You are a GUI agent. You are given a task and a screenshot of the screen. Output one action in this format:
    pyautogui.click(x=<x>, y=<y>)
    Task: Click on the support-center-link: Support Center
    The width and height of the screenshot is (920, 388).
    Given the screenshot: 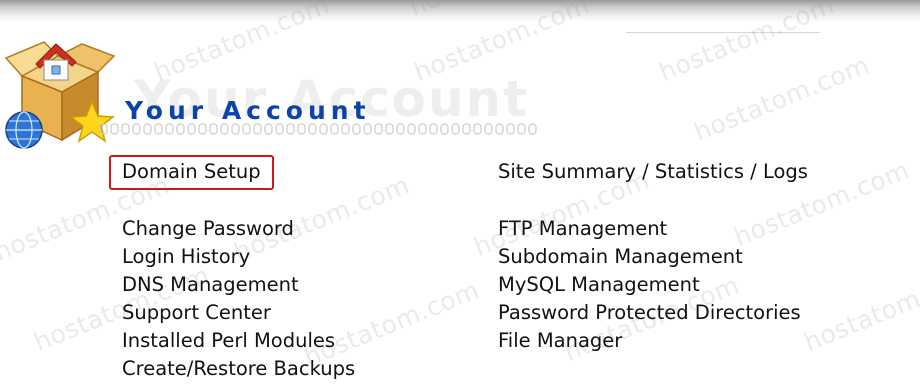 What is the action you would take?
    pyautogui.click(x=196, y=313)
    